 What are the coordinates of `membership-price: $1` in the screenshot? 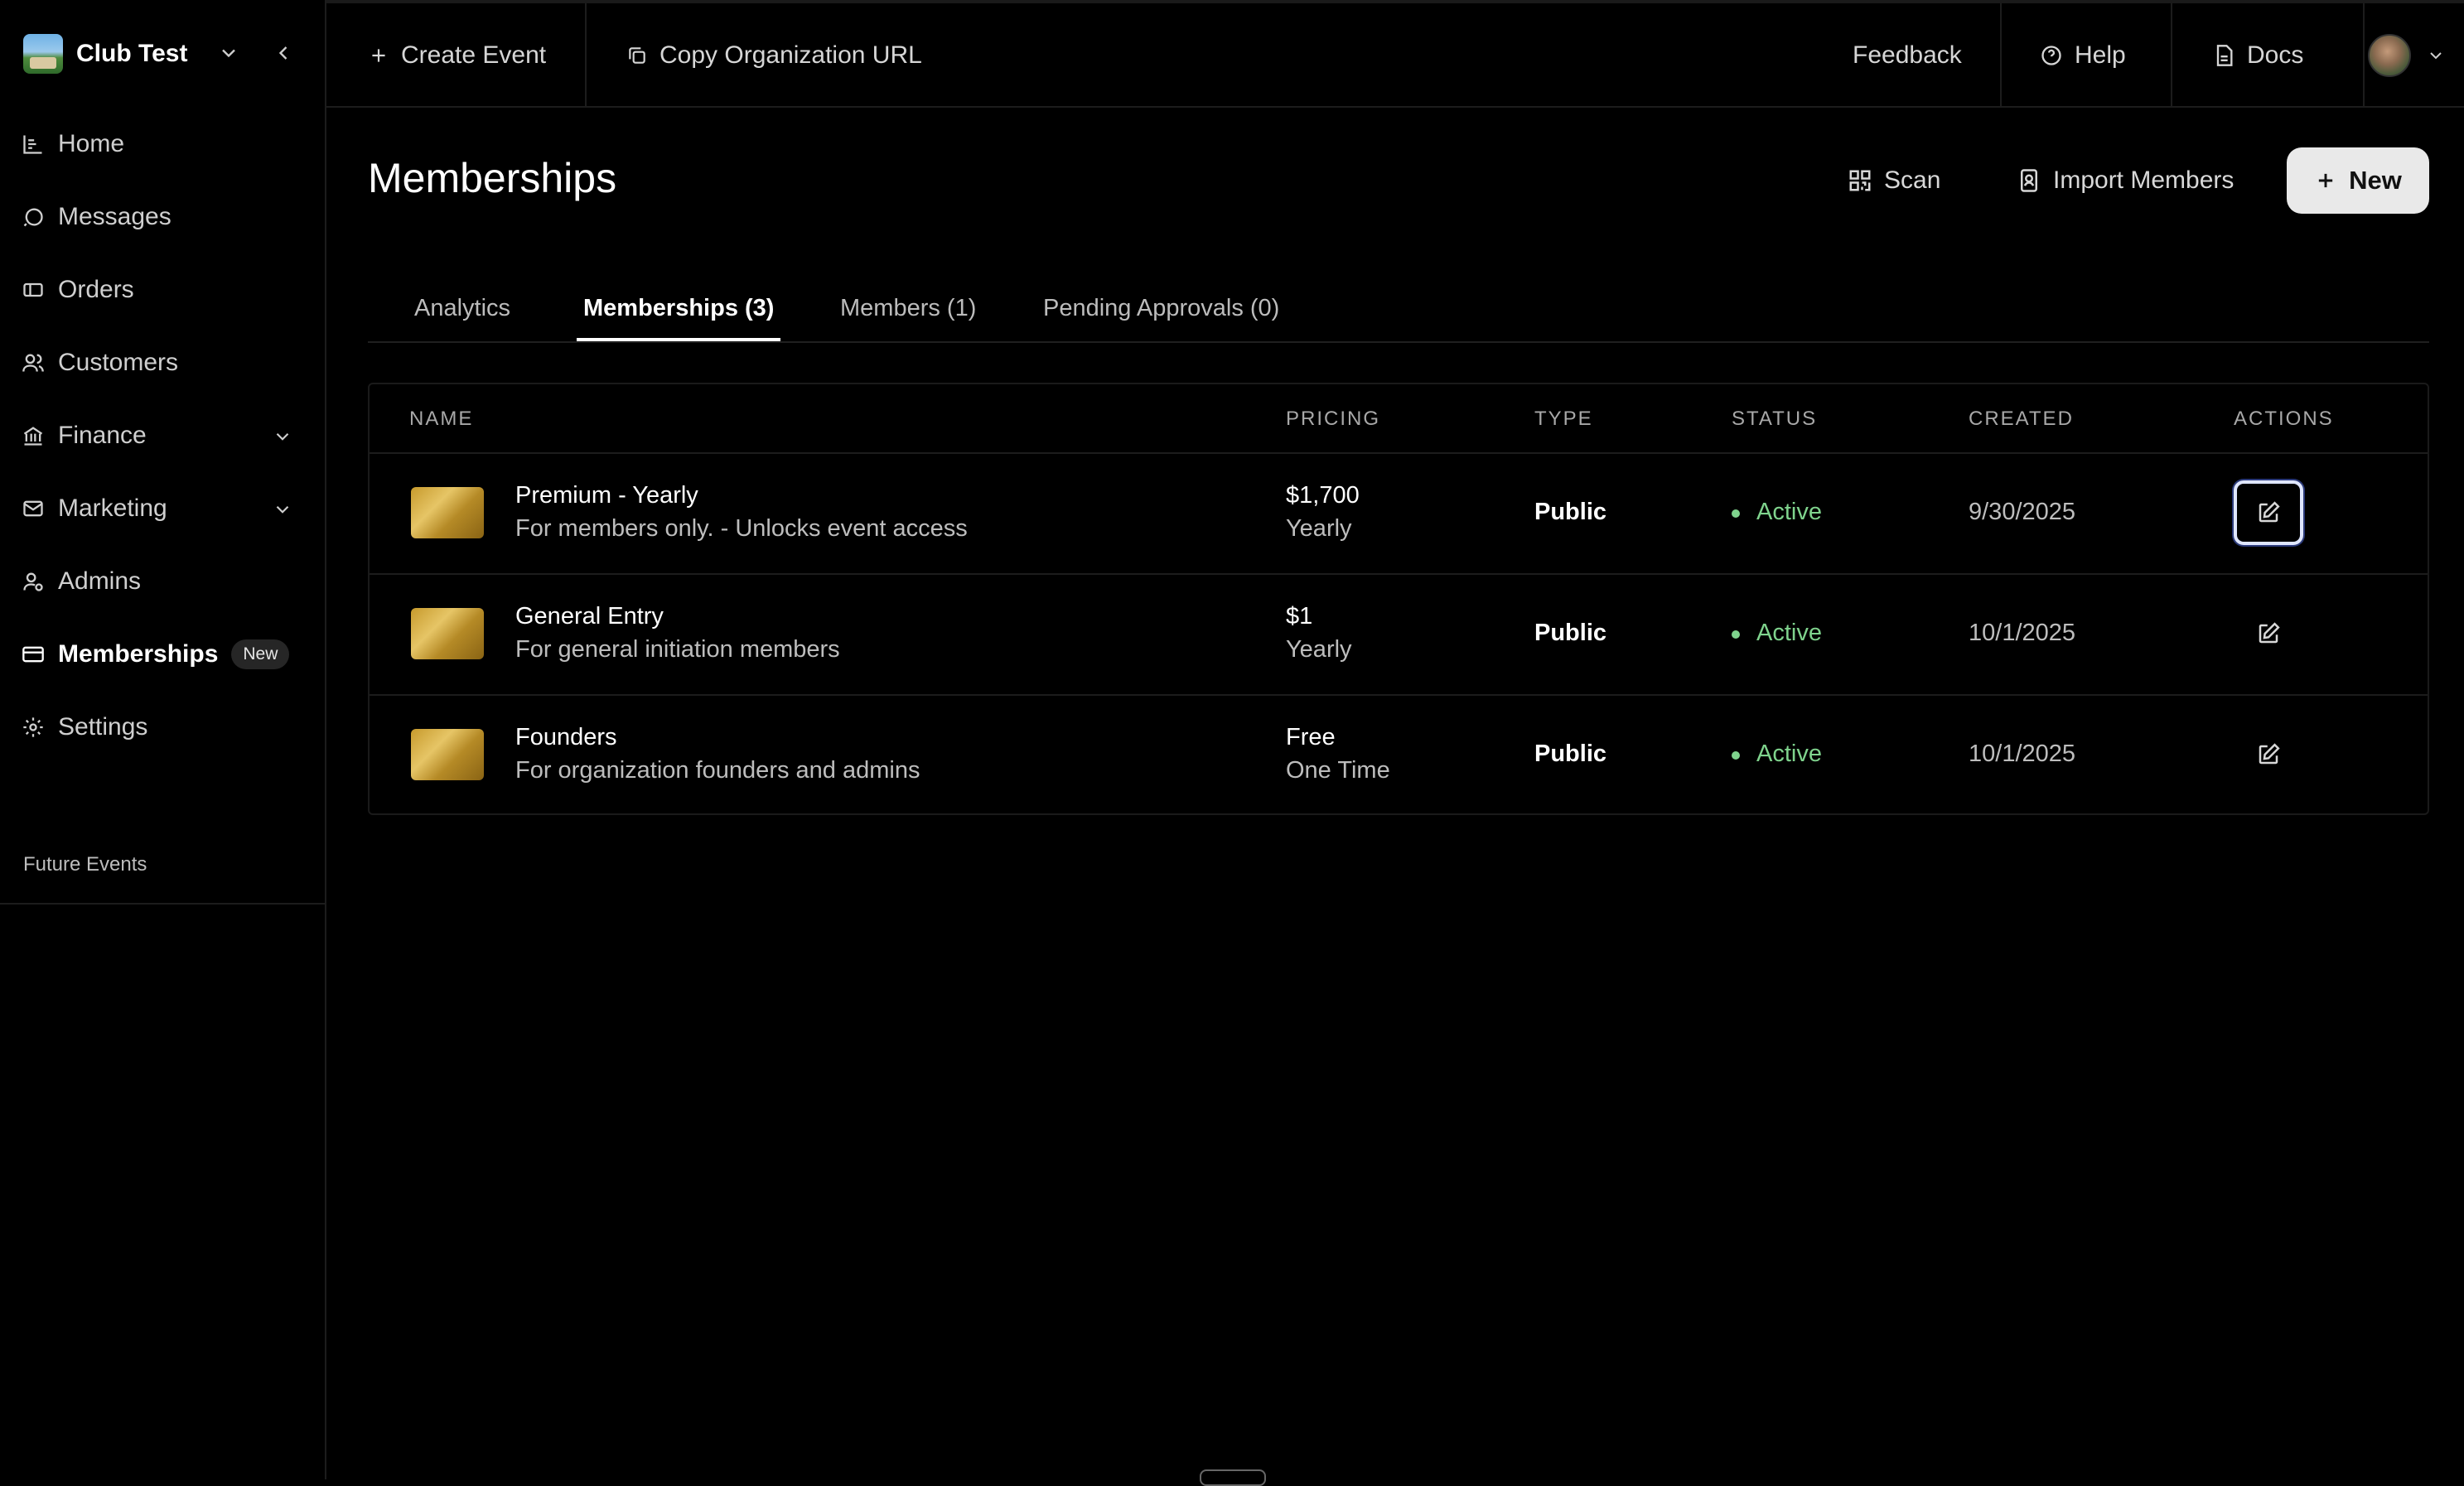 It's located at (1299, 616).